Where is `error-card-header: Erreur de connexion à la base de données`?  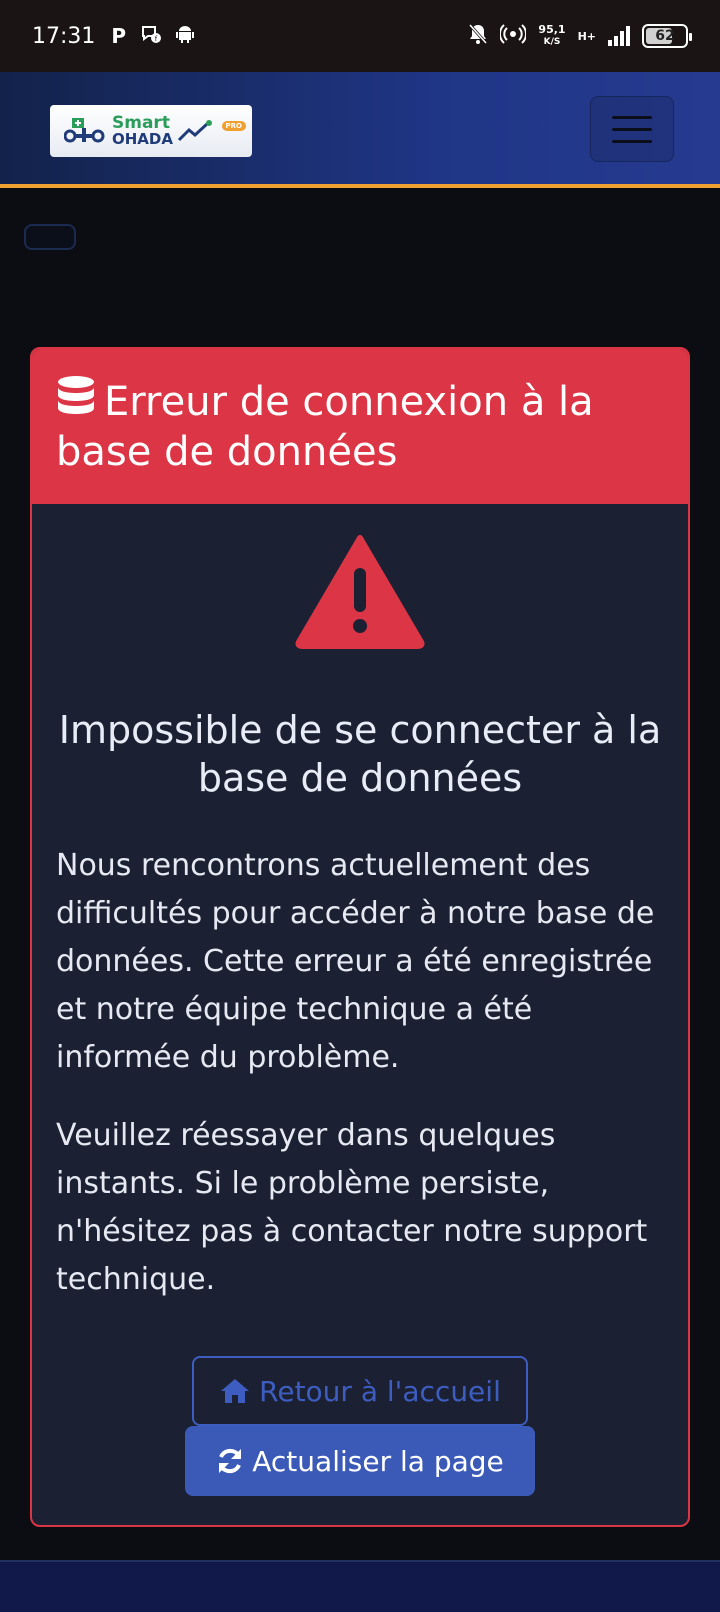
error-card-header: Erreur de connexion à la base de données is located at coordinates (360, 426).